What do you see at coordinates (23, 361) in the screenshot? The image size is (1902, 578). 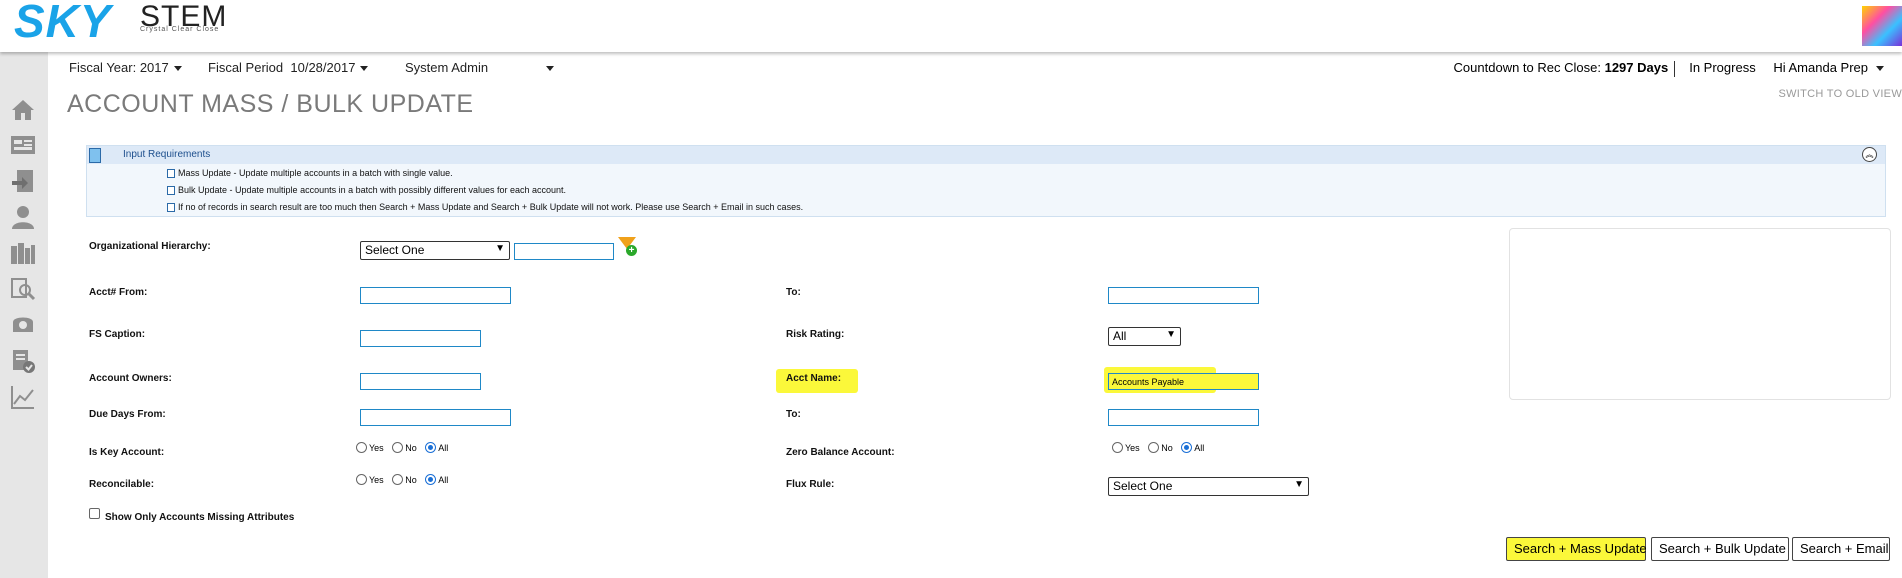 I see `certify-icon` at bounding box center [23, 361].